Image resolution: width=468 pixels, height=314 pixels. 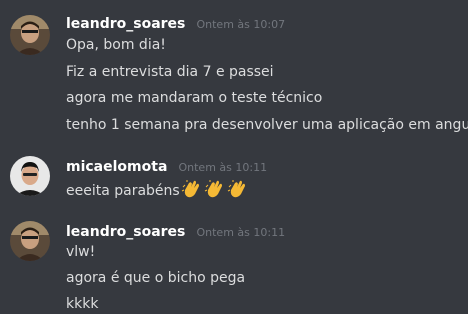 I want to click on message-line: vlw!, so click(x=81, y=252).